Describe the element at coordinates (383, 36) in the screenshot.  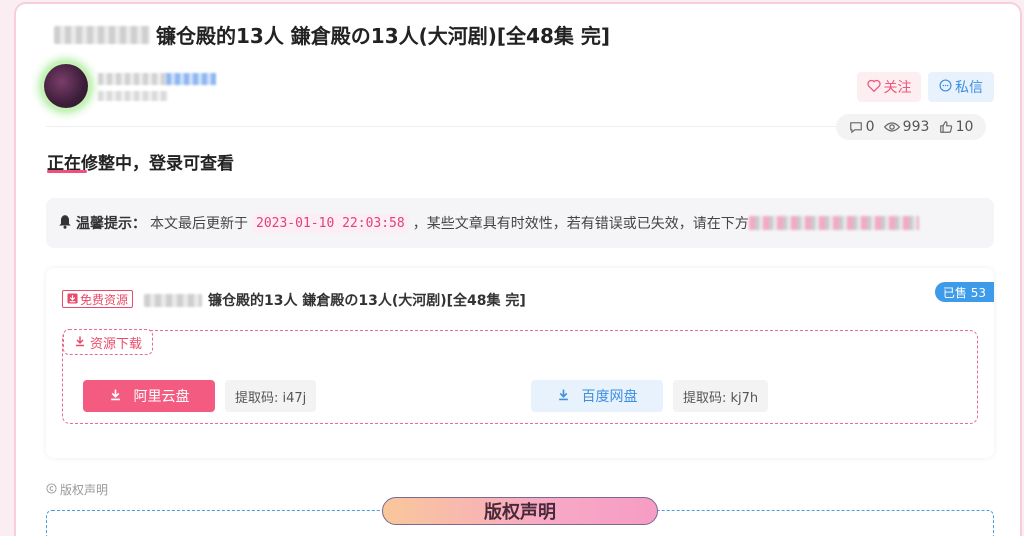
I see `post-title-text: 镰仓殿的13人 鎌倉殿の13人(大河剧)[全48集 完]` at that location.